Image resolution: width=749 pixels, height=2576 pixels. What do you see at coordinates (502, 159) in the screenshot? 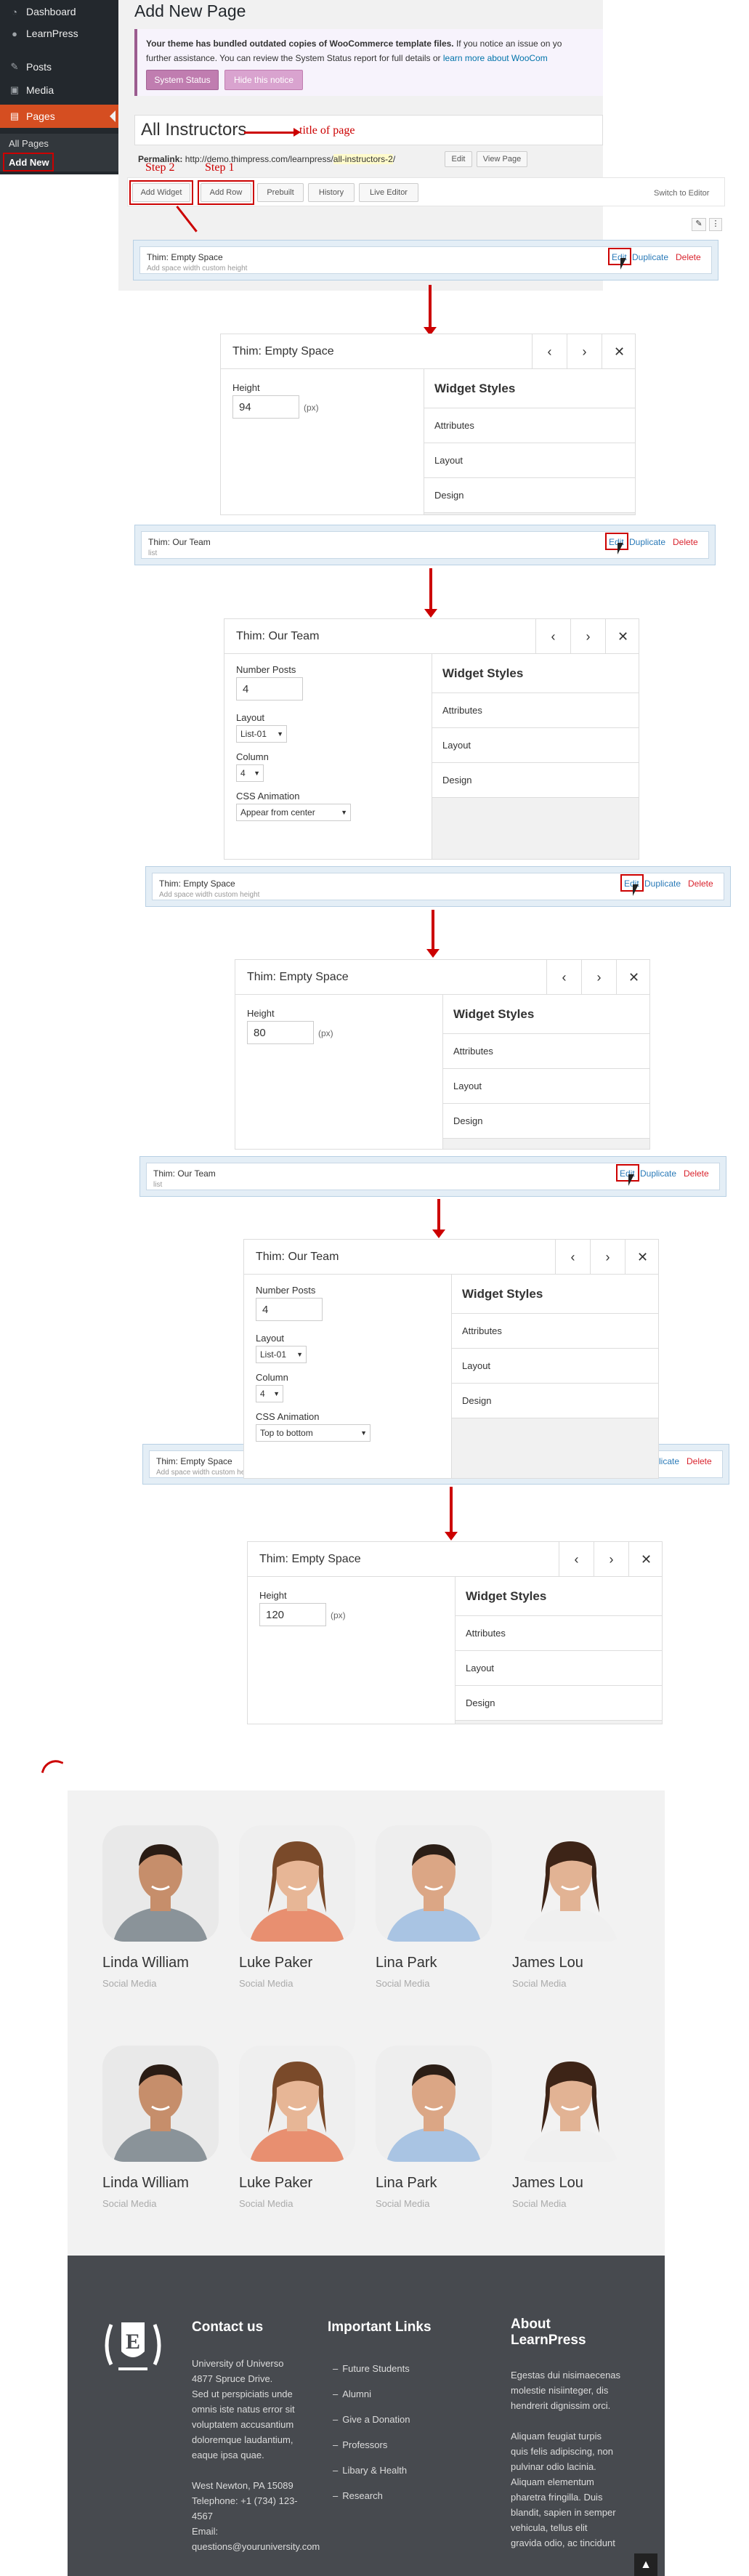
I see `view-page-button: View Page` at bounding box center [502, 159].